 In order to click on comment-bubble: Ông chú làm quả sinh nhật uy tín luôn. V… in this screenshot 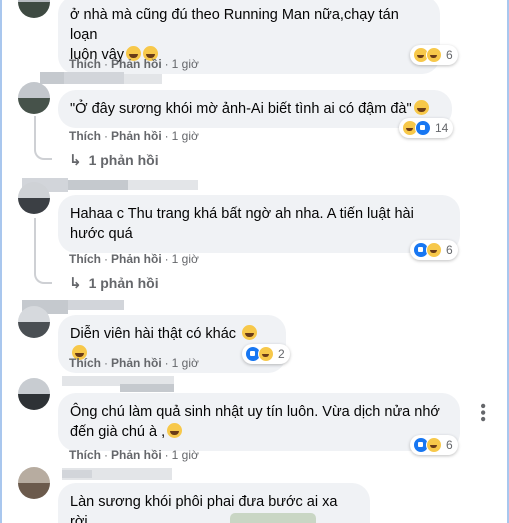, I will do `click(259, 422)`.